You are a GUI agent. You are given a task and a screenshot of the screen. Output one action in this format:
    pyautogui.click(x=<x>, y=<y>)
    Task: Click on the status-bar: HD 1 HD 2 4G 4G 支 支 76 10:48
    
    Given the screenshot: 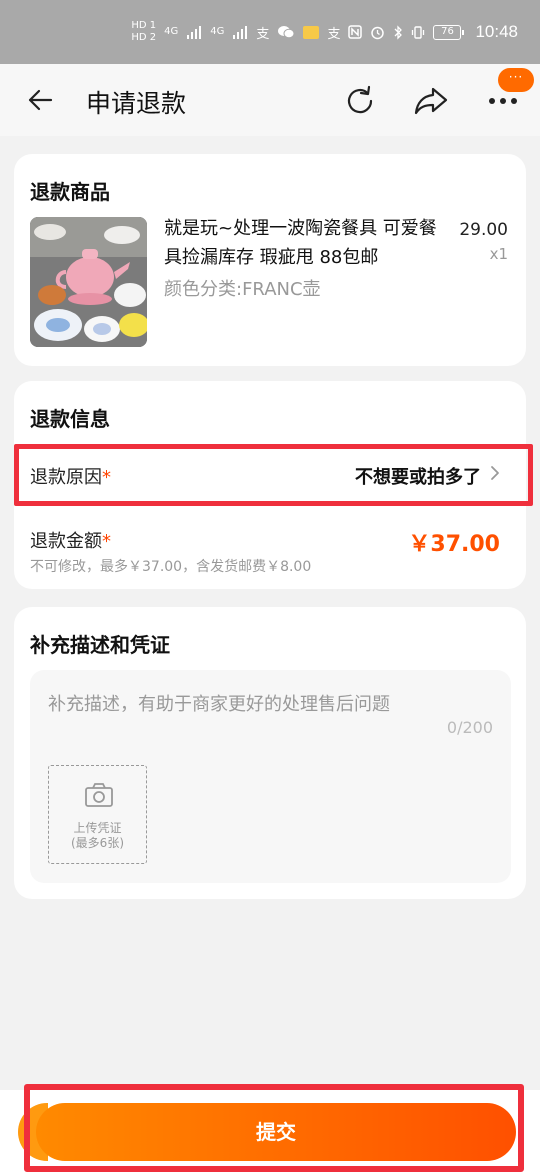 What is the action you would take?
    pyautogui.click(x=270, y=32)
    